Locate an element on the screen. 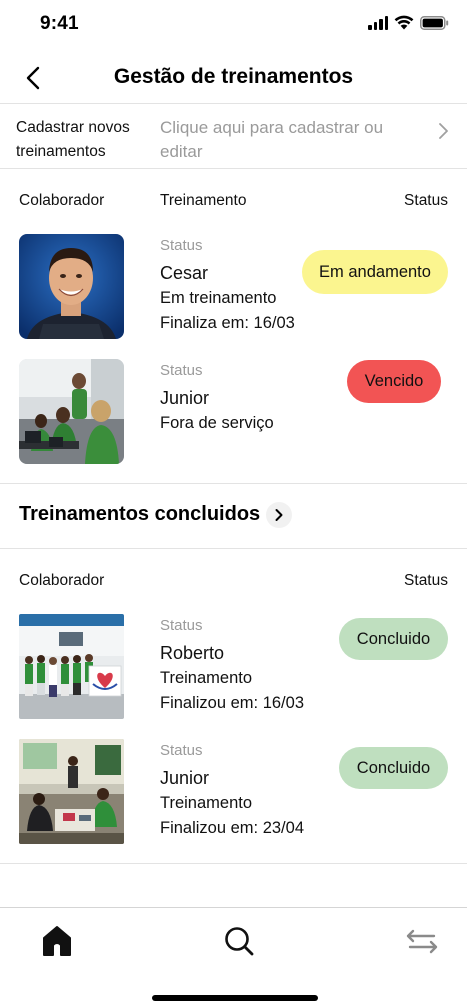 This screenshot has height=1008, width=467. status-badge: Em andamento is located at coordinates (375, 272).